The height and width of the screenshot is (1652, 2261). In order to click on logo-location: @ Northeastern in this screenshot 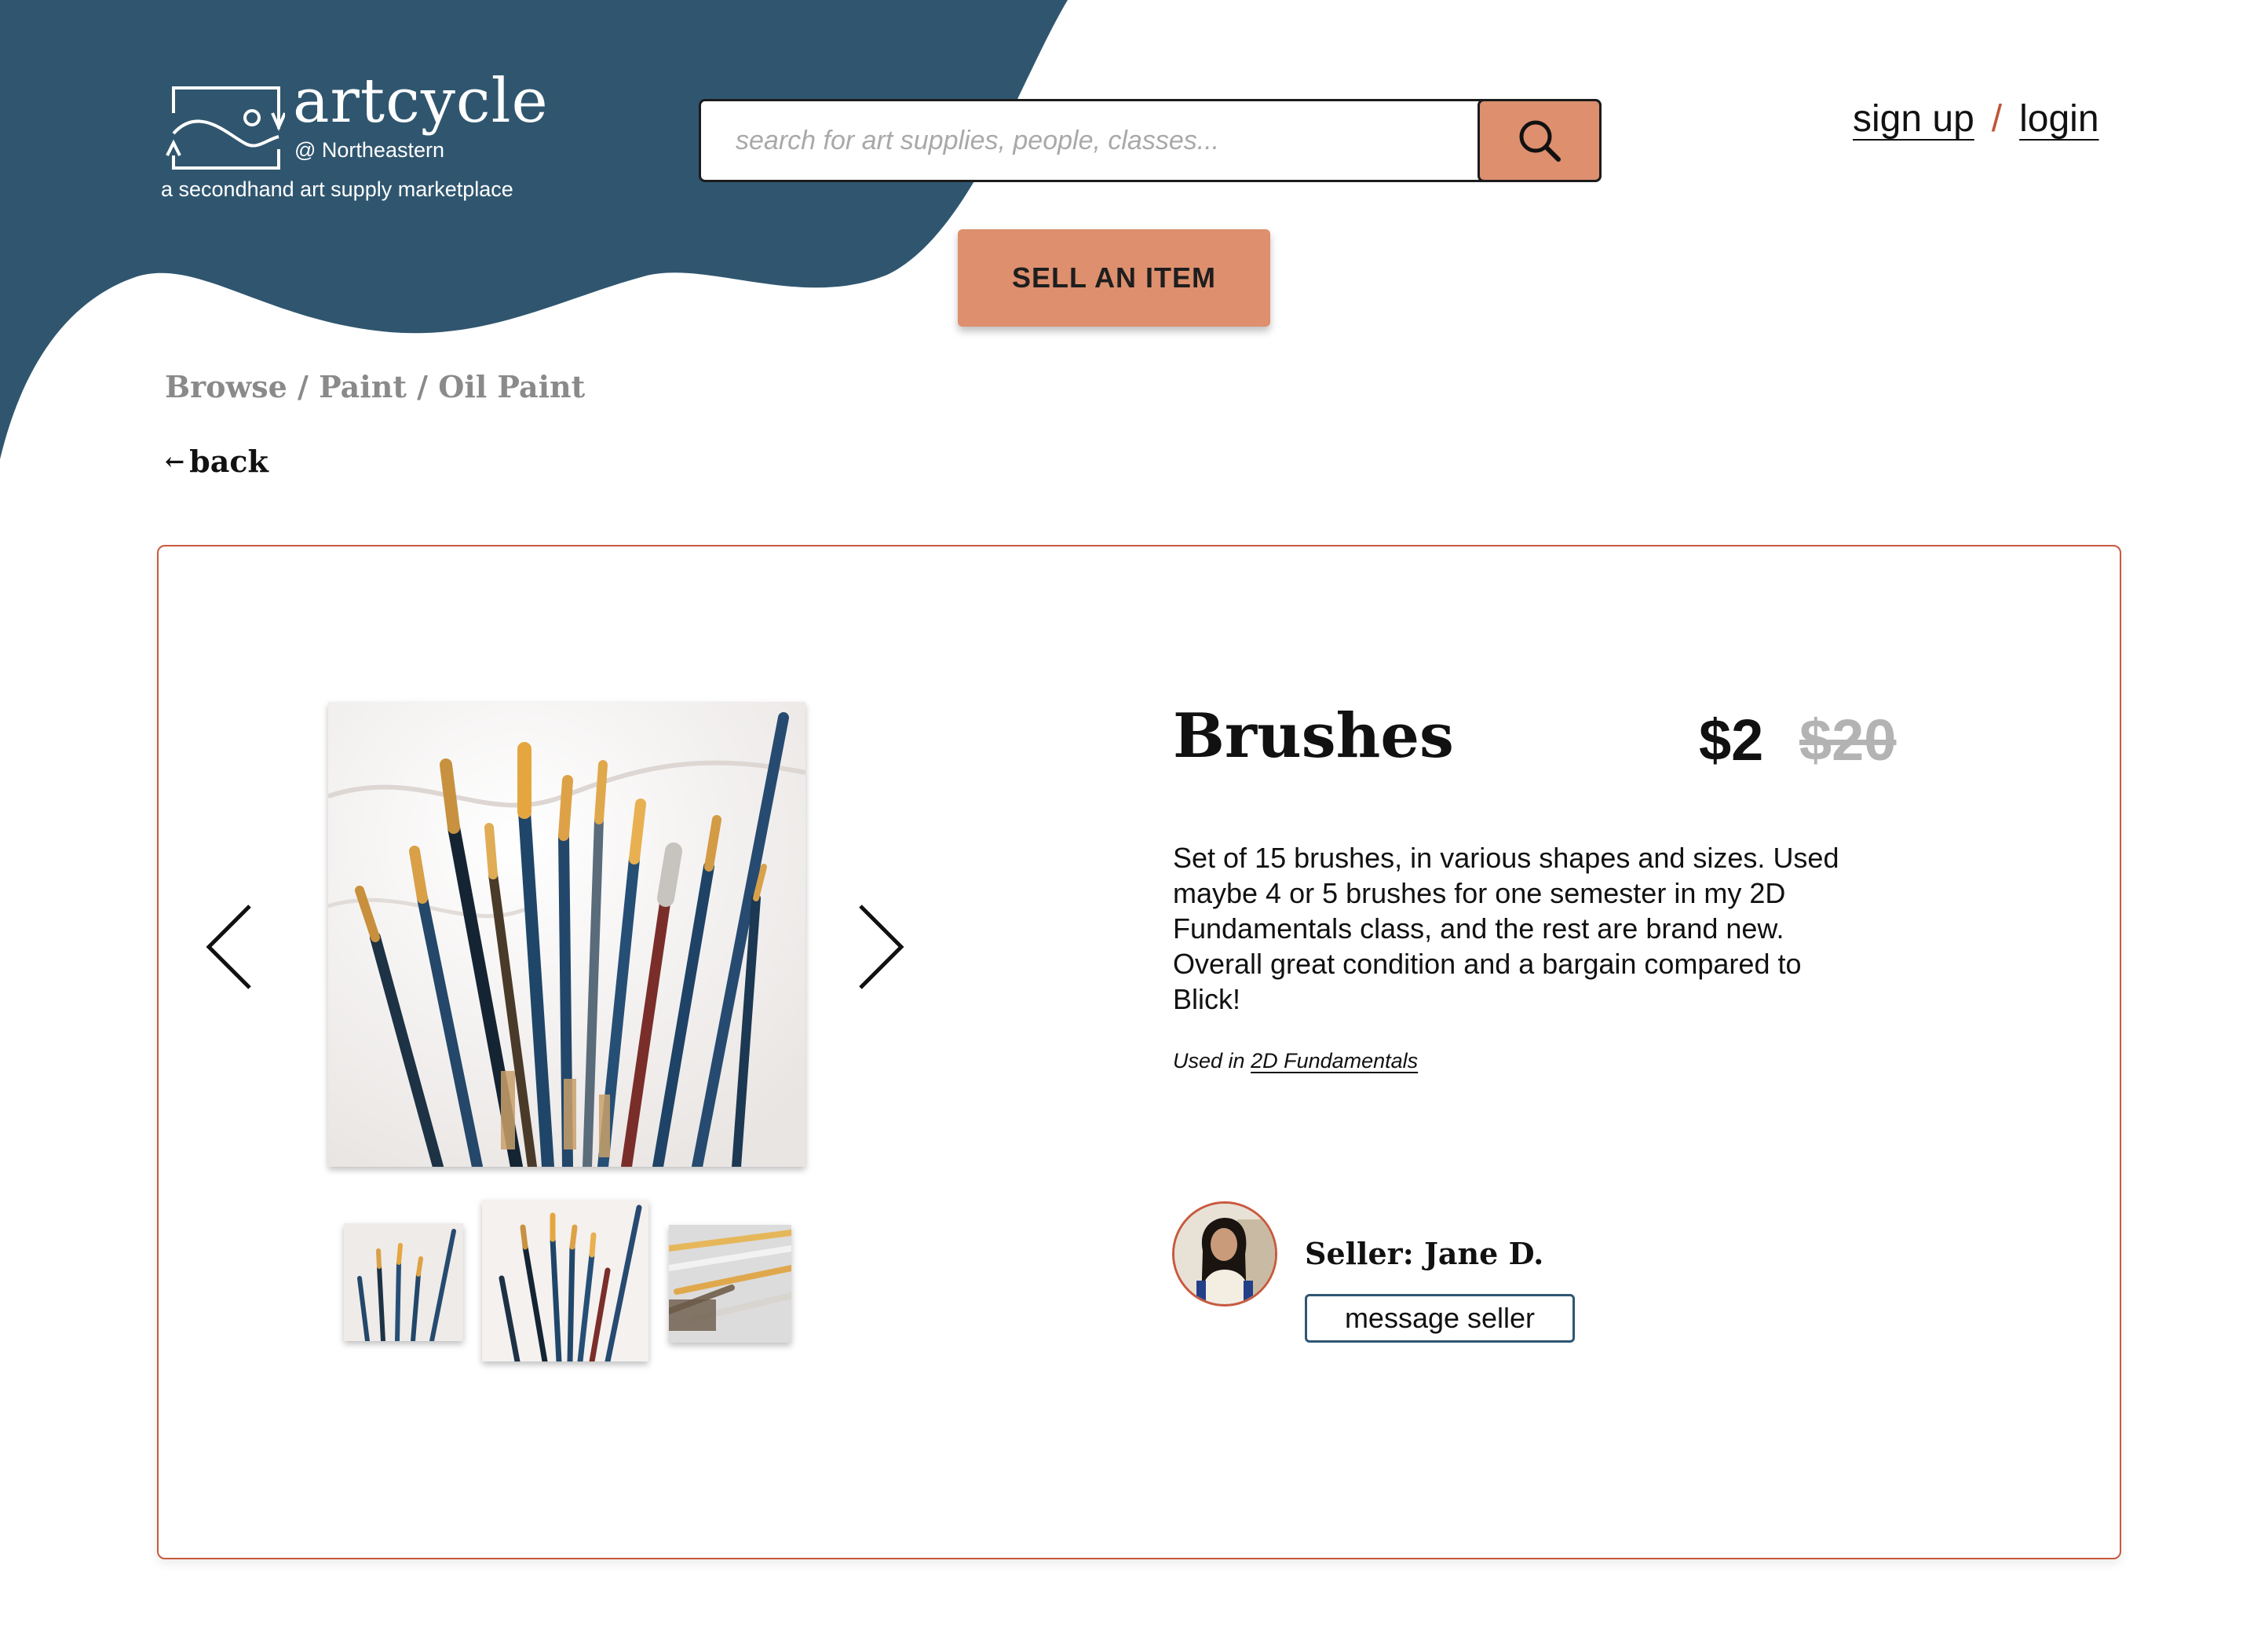, I will do `click(369, 150)`.